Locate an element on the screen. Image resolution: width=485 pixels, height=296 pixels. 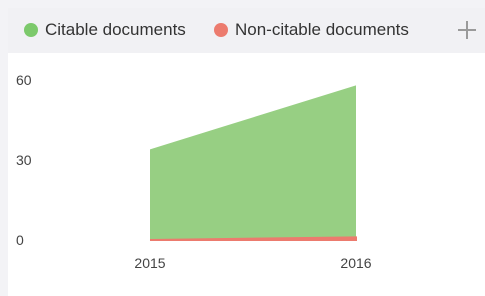
y-tick-label: 30 is located at coordinates (24, 160).